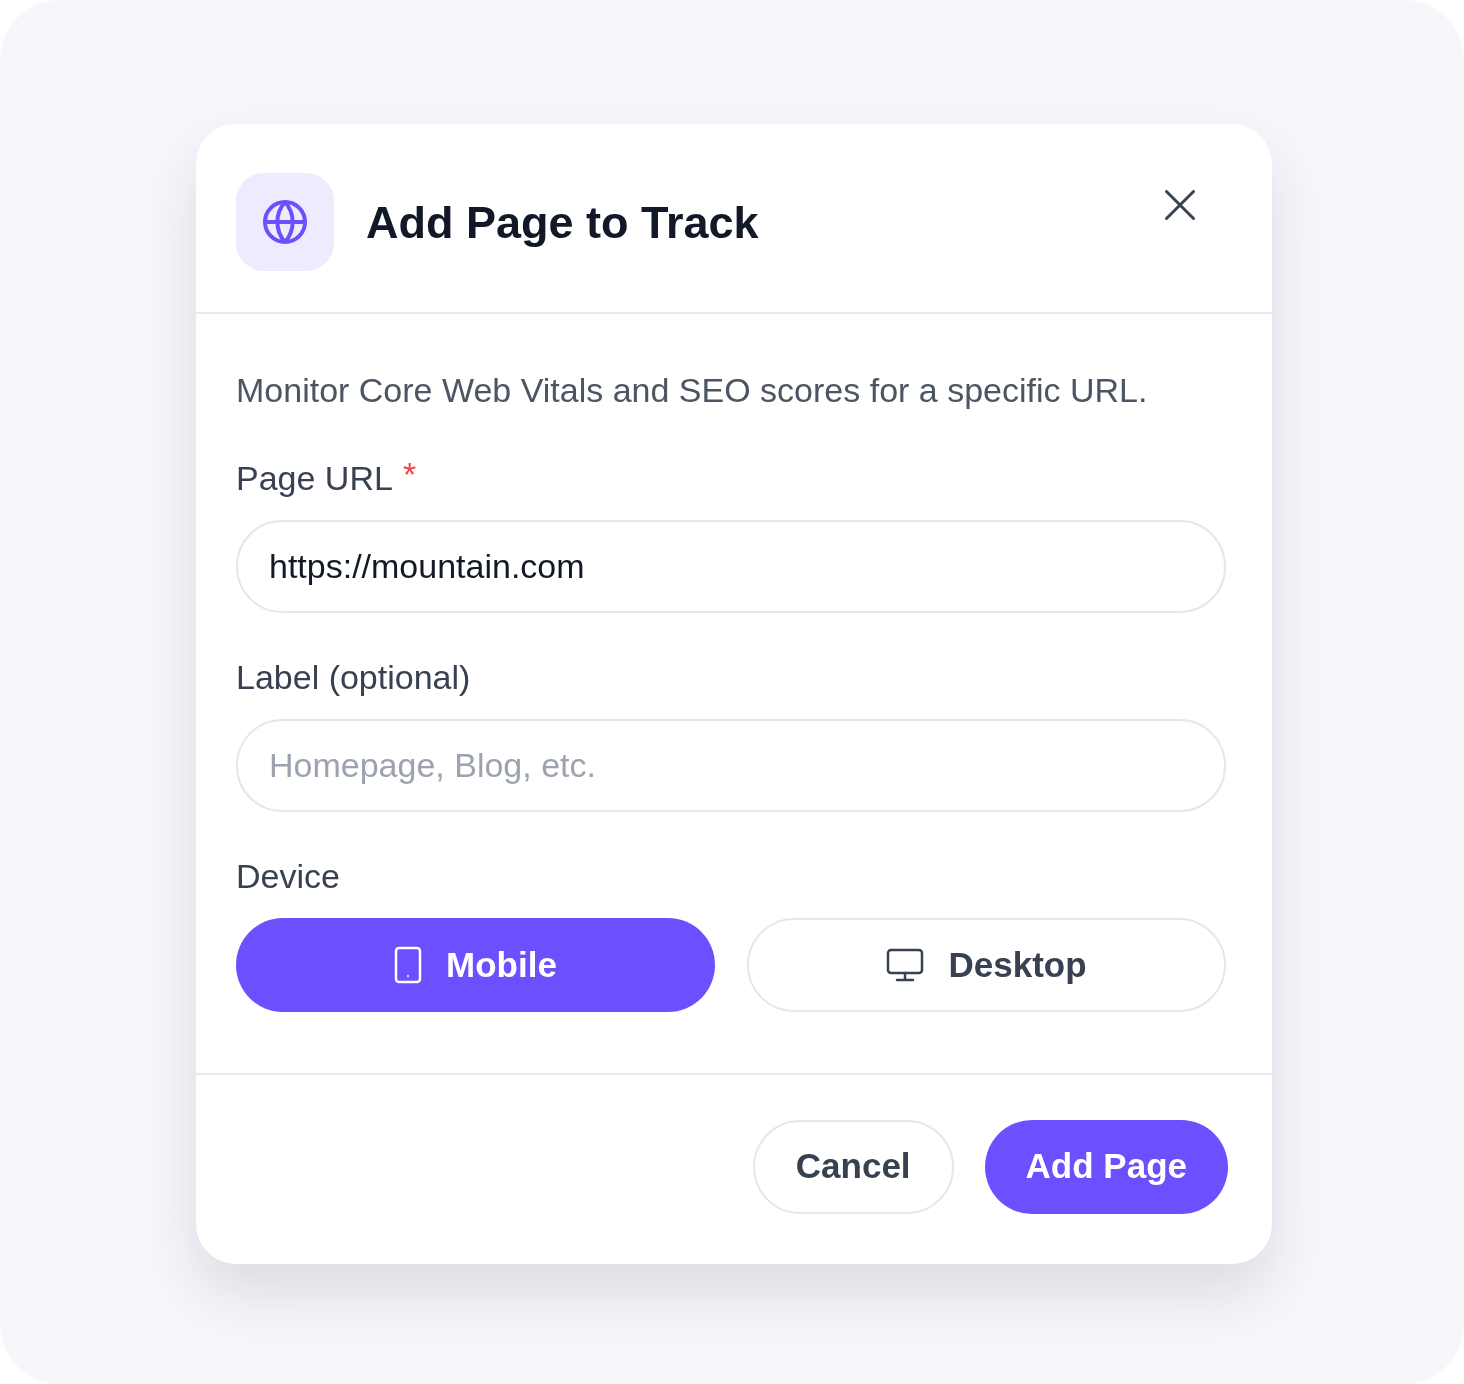  I want to click on input-field: Homepage, Blog, etc., so click(731, 765).